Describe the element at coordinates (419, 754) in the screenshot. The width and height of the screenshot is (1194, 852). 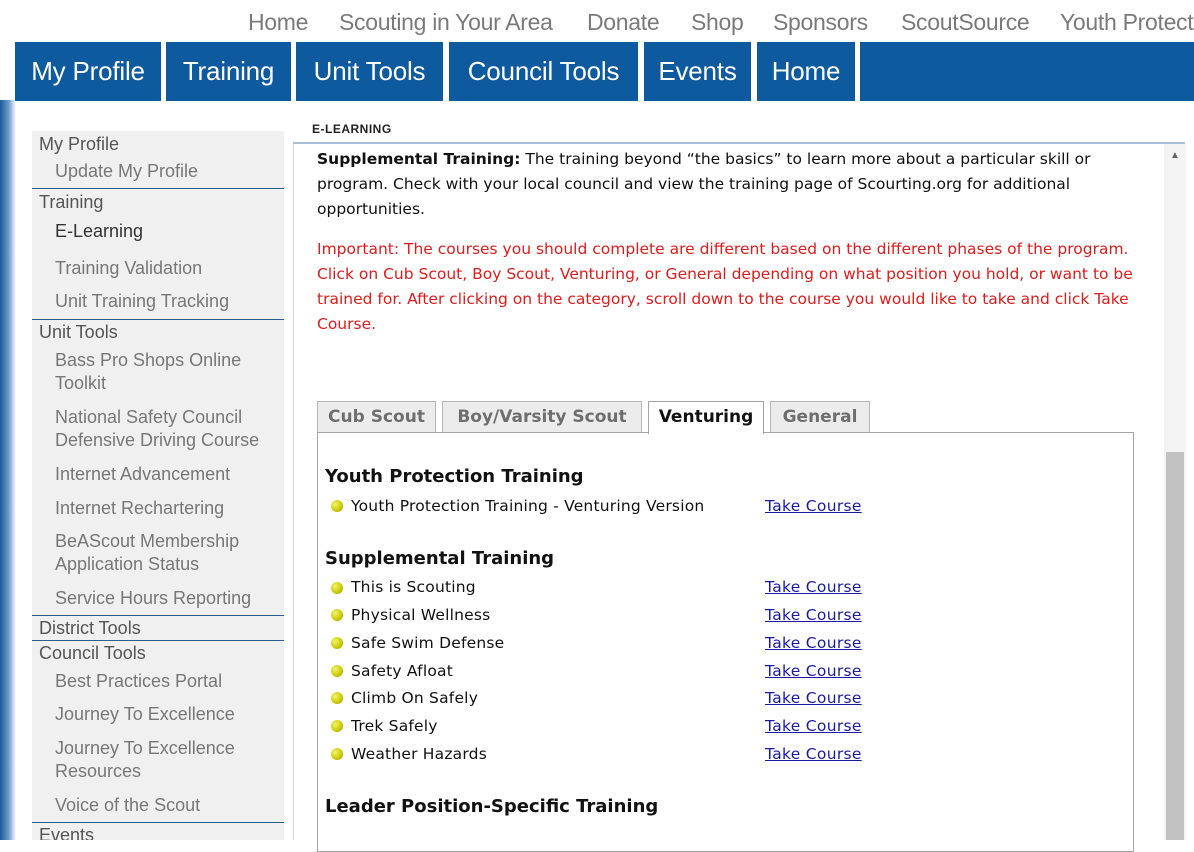
I see `course-name-weather-hazards: Weather Hazards` at that location.